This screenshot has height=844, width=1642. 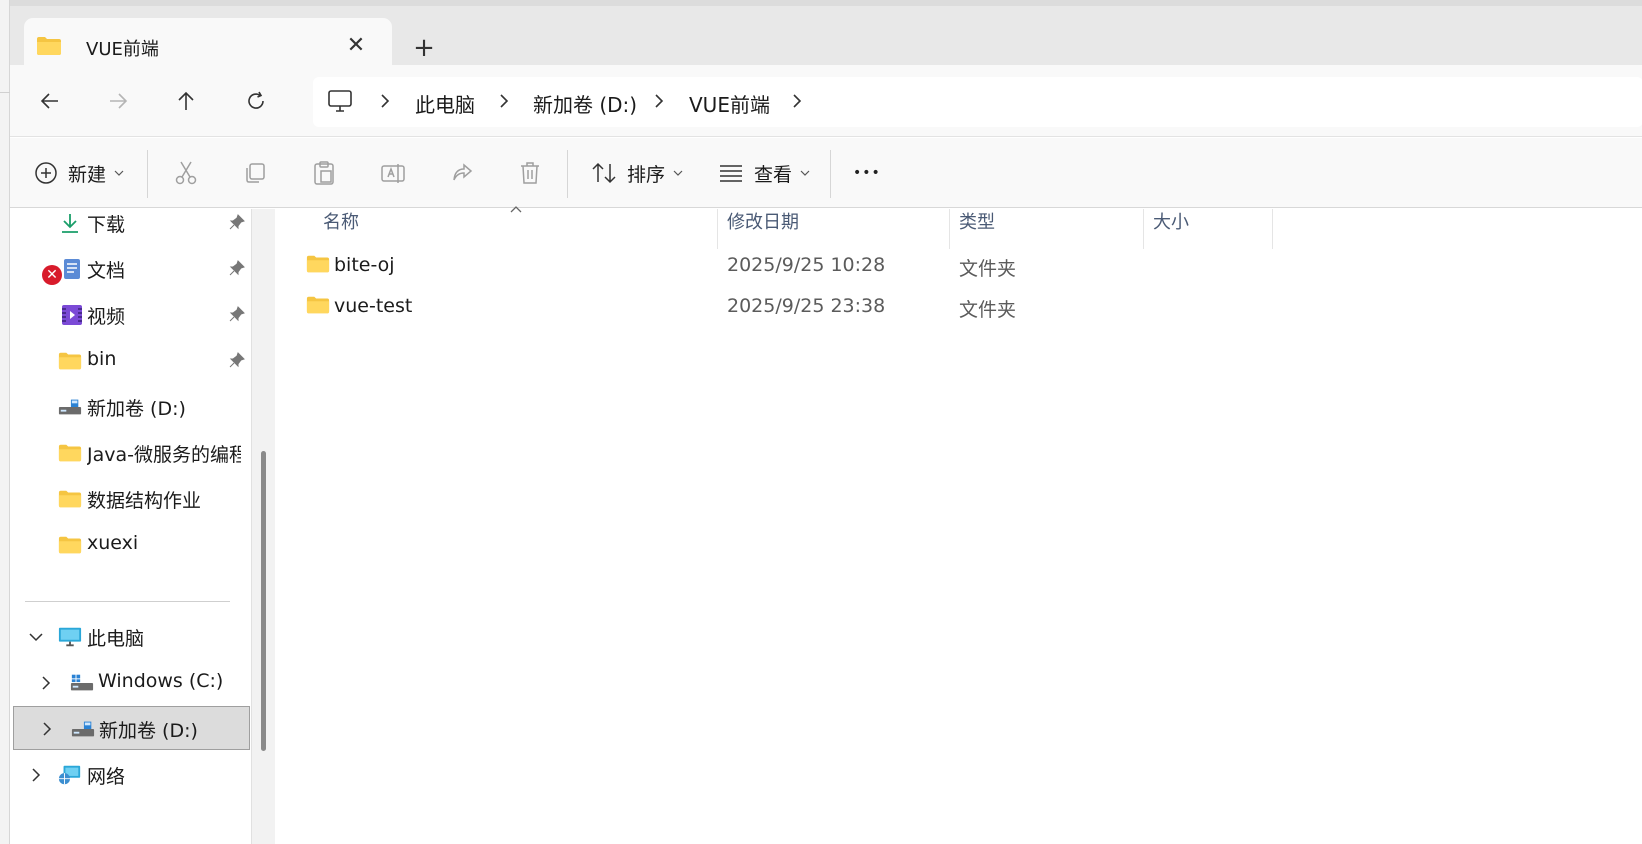 I want to click on up-button, so click(x=186, y=101).